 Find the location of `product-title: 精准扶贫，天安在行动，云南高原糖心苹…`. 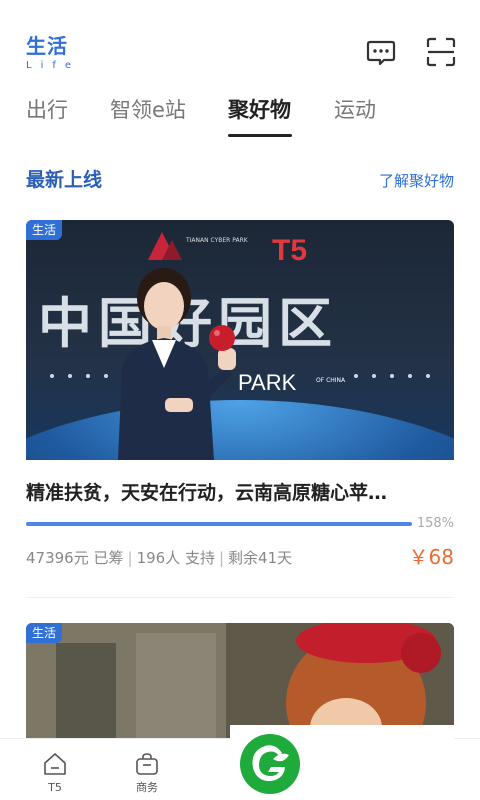

product-title: 精准扶贫，天安在行动，云南高原糖心苹… is located at coordinates (207, 493).